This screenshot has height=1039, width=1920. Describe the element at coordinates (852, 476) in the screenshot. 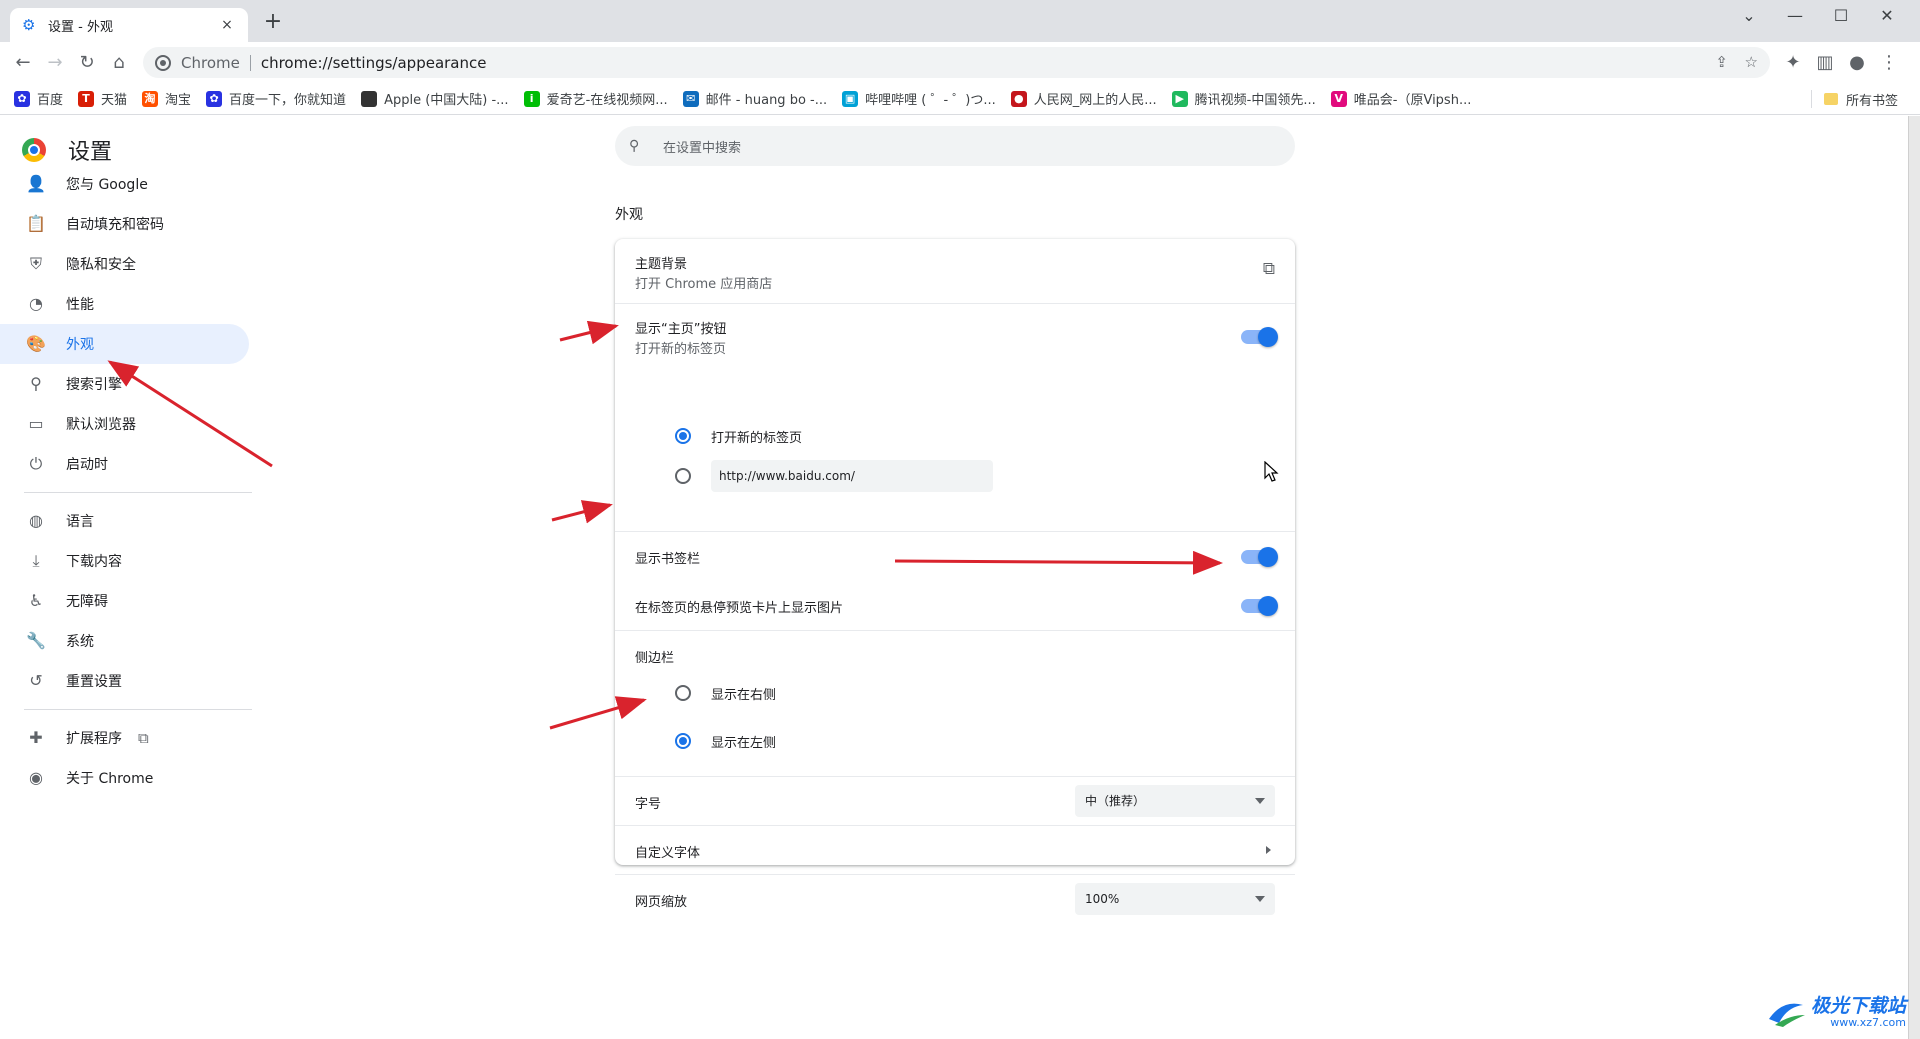

I see `home-url-field: http://www.baidu.com/` at that location.